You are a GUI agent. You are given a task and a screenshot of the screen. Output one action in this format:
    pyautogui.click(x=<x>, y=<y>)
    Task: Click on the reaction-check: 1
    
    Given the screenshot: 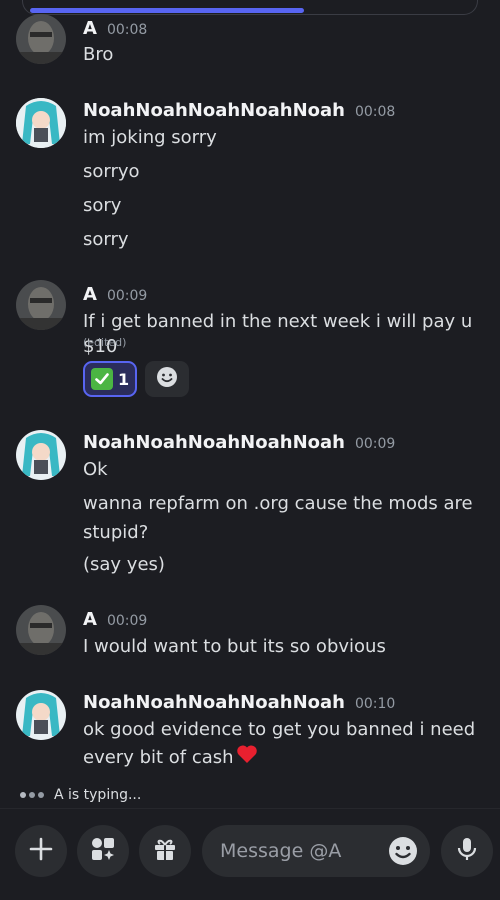 What is the action you would take?
    pyautogui.click(x=110, y=379)
    